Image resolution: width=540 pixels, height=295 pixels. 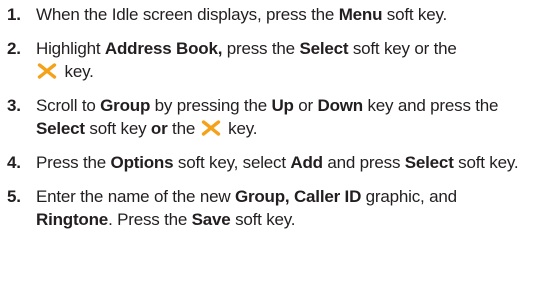 What do you see at coordinates (360, 14) in the screenshot?
I see `menu-key-label: Menu` at bounding box center [360, 14].